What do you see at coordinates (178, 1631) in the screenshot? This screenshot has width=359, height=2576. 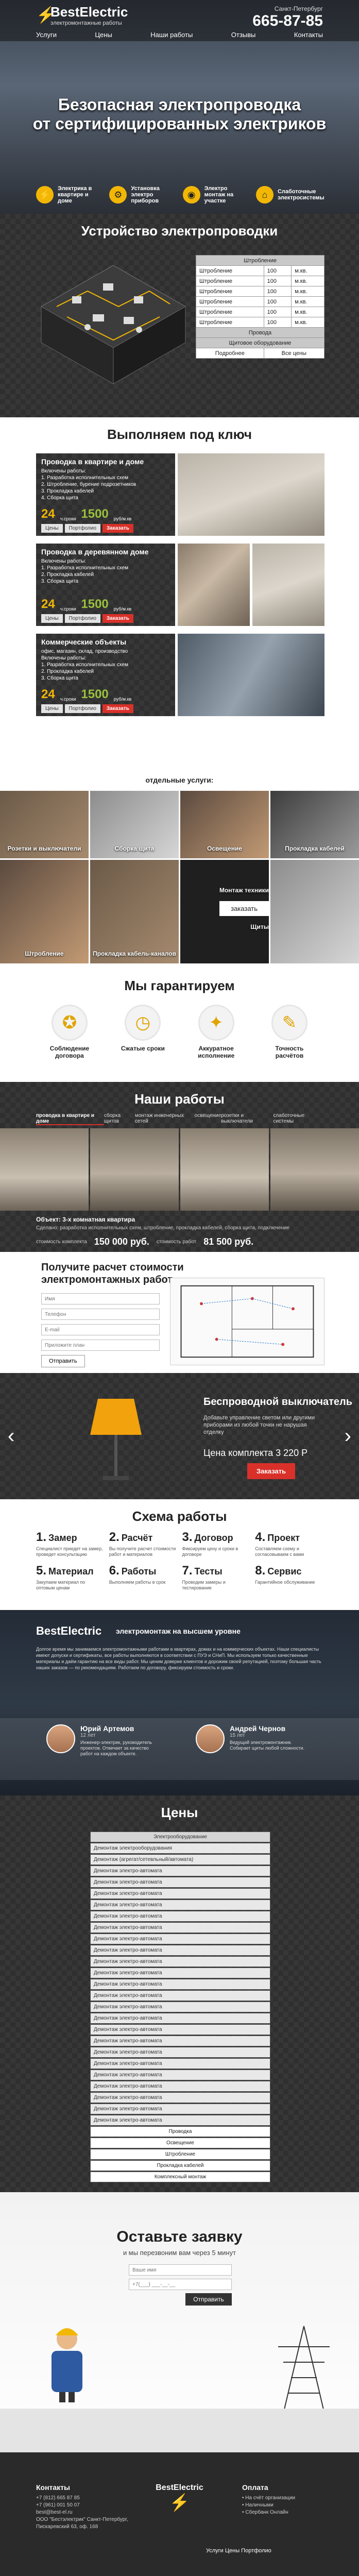 I see `about-slogan: электромонтаж на высшем уровне` at bounding box center [178, 1631].